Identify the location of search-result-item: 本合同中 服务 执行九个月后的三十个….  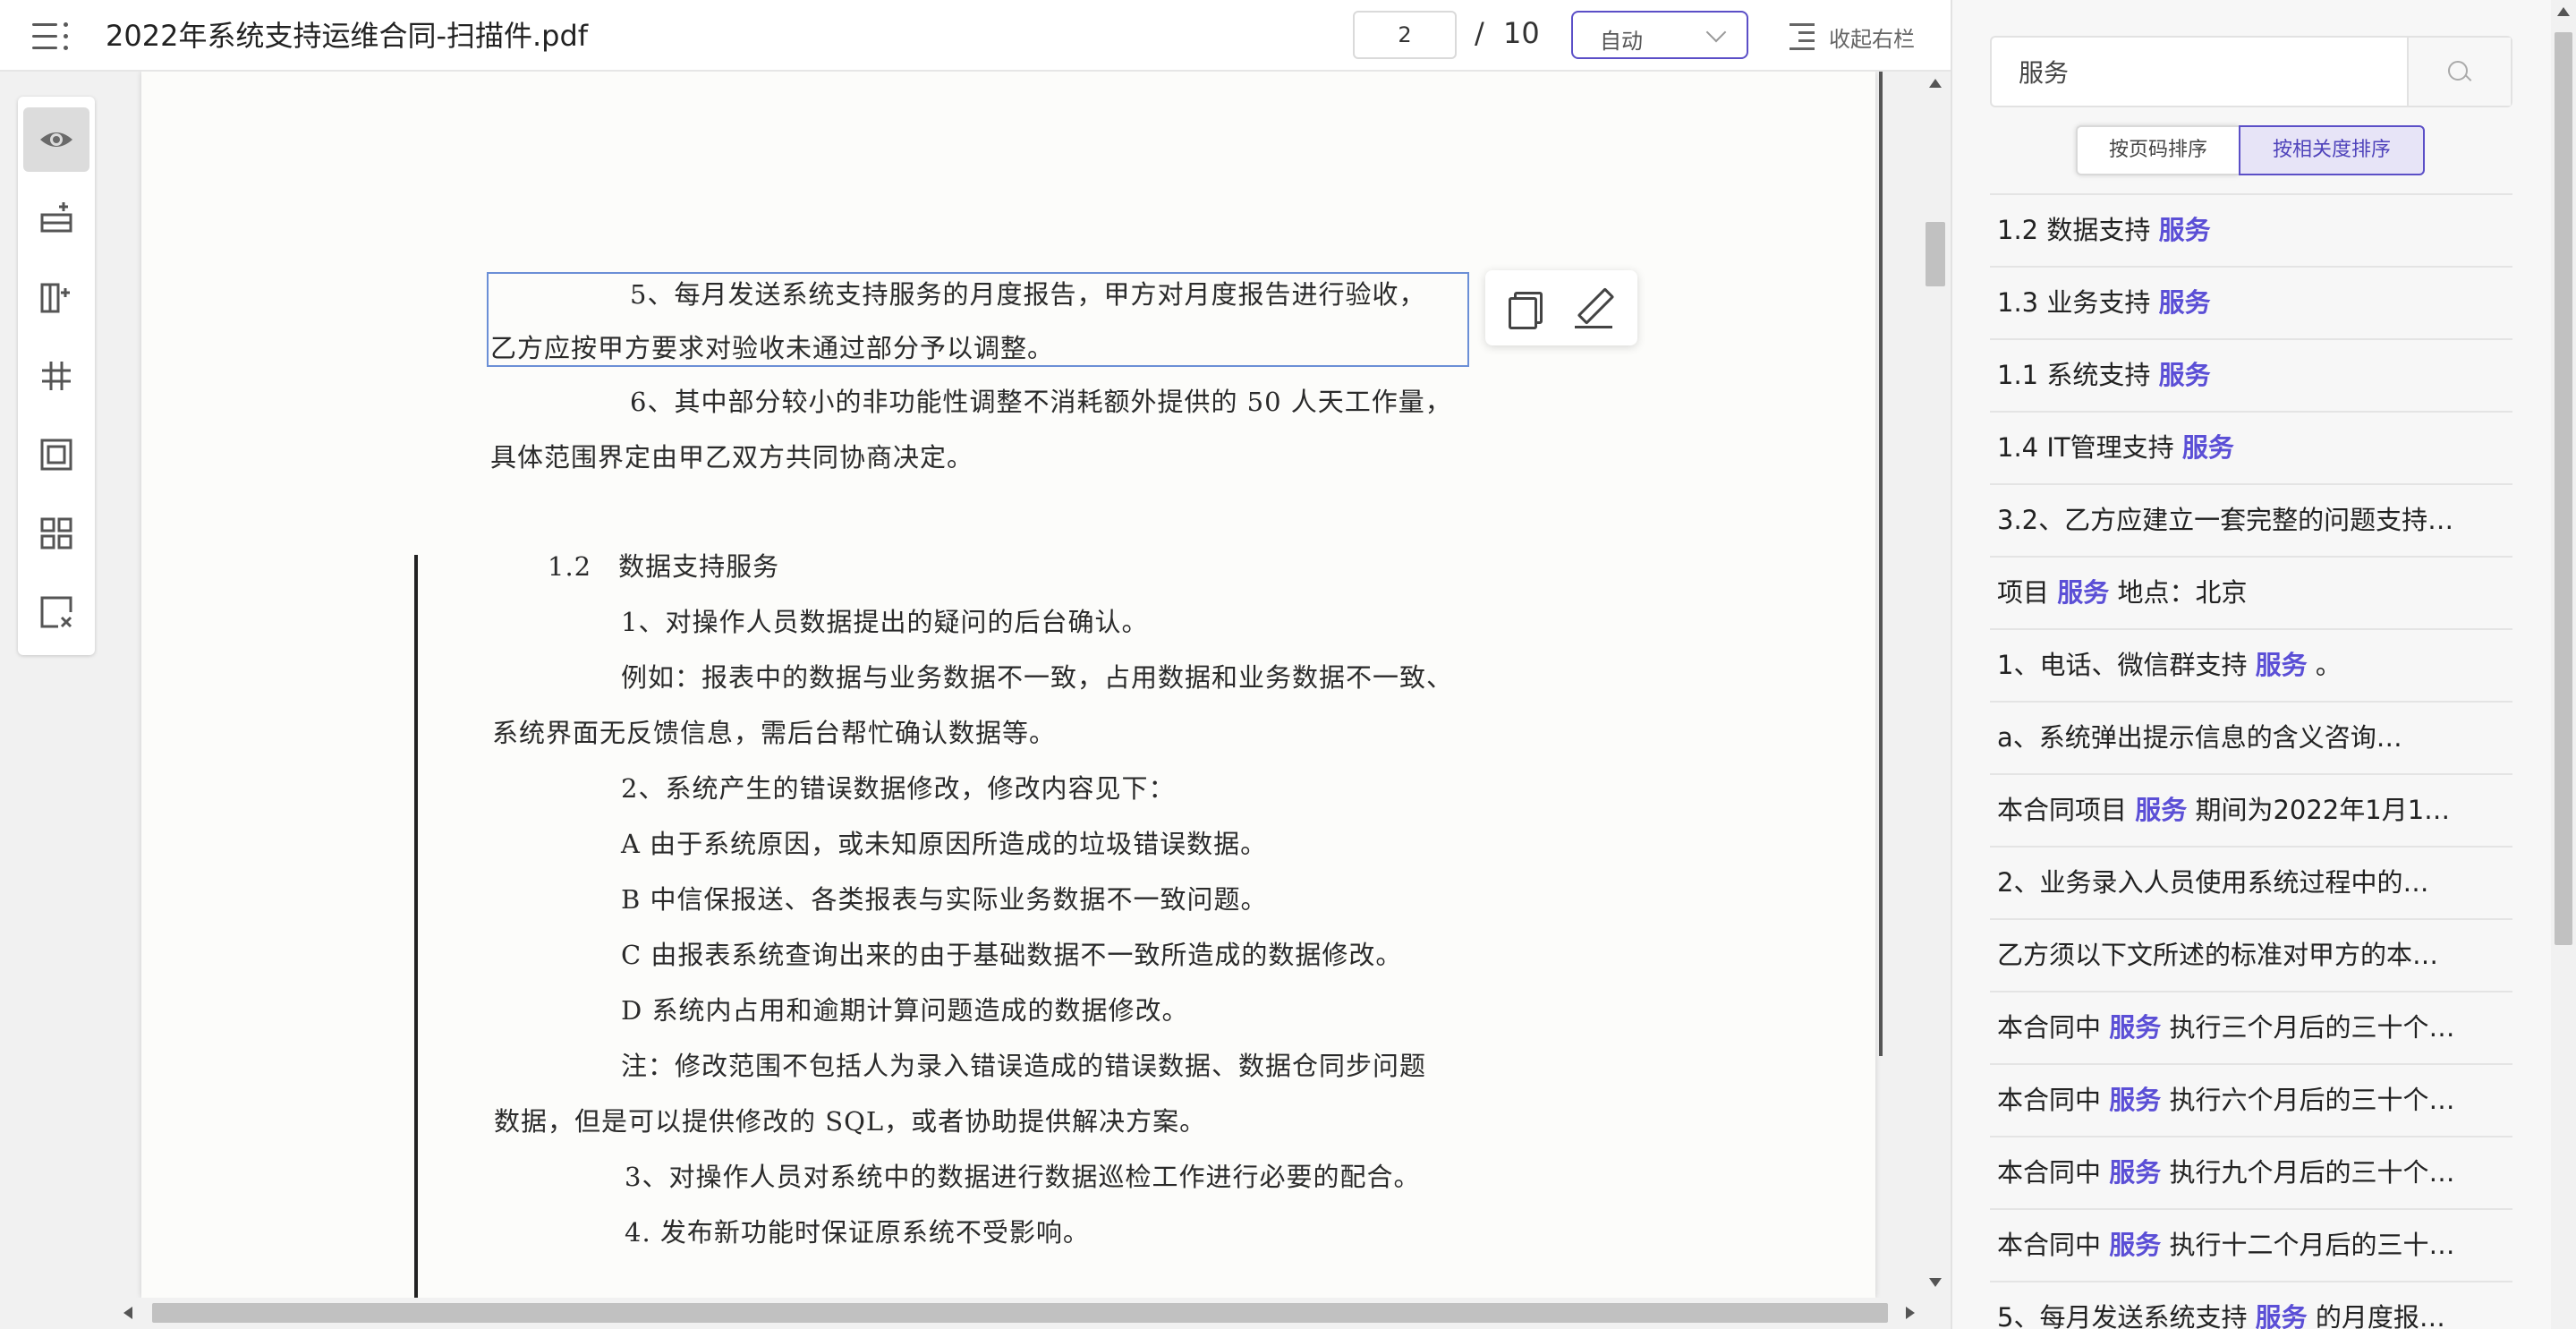
(2251, 1172).